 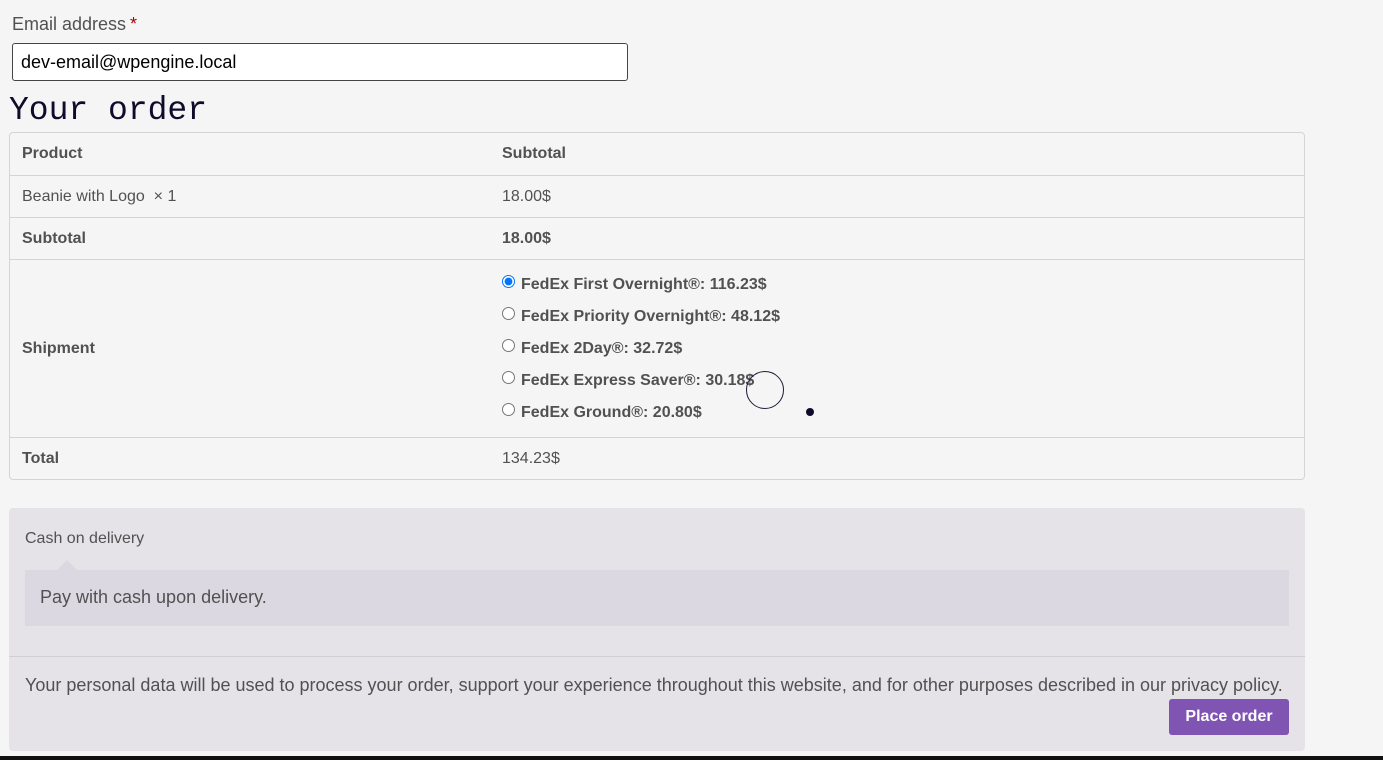 I want to click on payment-description: Pay with cash upon delivery., so click(x=153, y=597).